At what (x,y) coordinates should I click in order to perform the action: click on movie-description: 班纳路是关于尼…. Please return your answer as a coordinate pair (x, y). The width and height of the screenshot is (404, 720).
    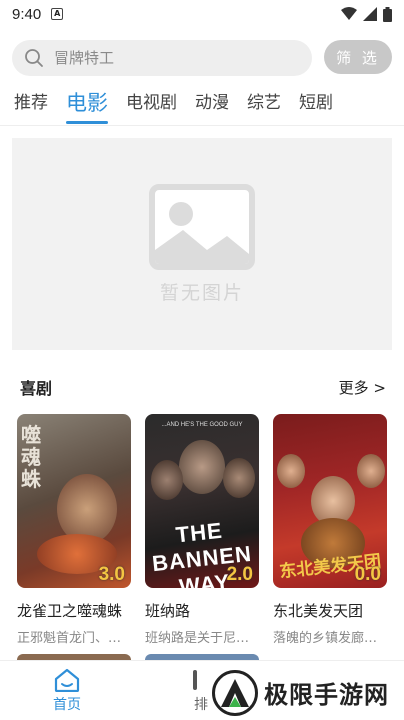
    Looking at the image, I should click on (197, 638).